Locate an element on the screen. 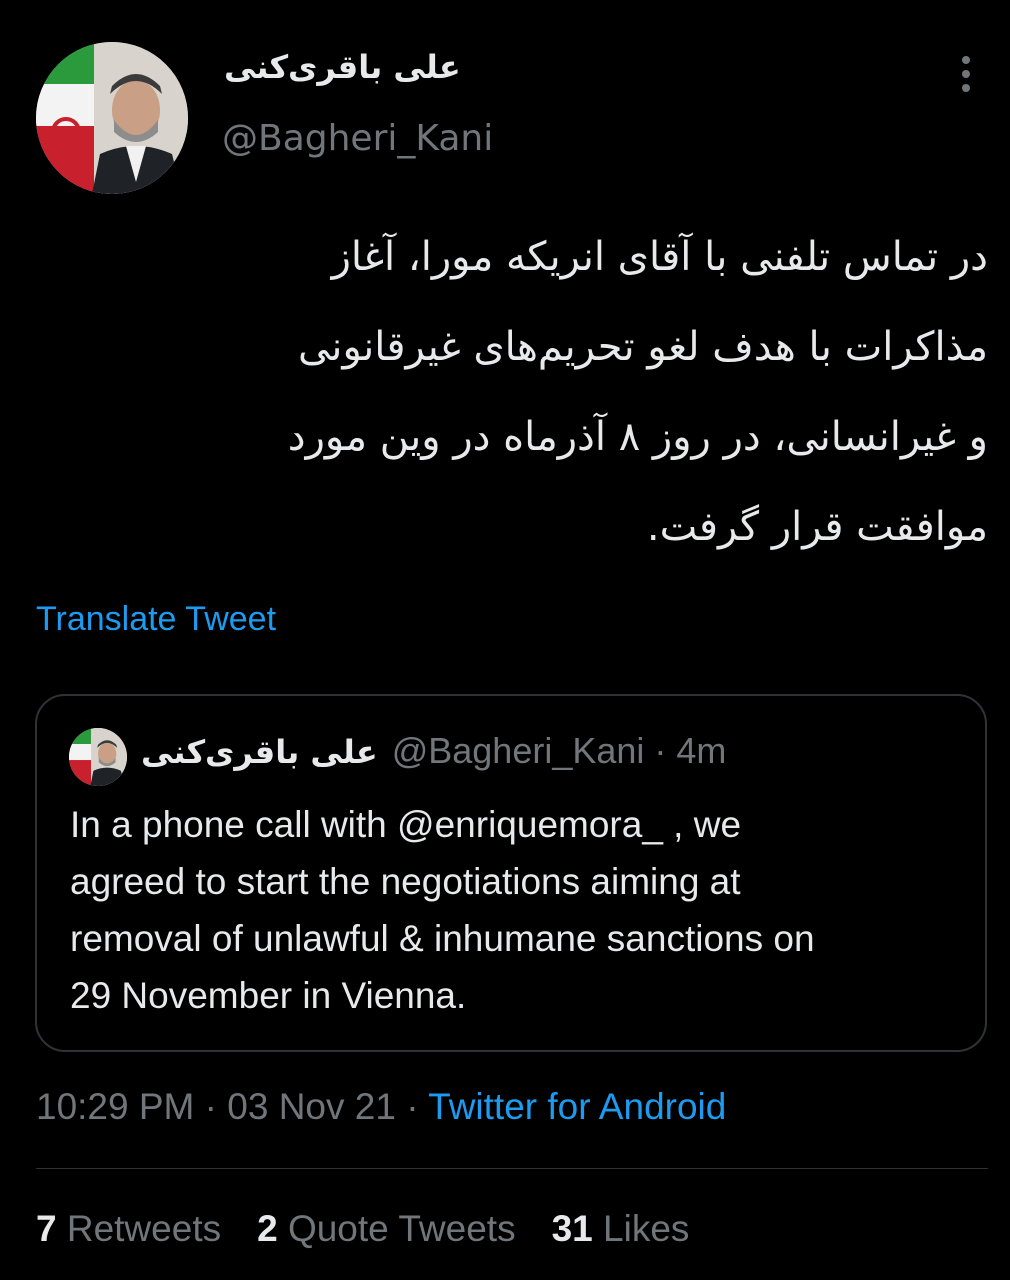 The height and width of the screenshot is (1280, 1010). avatar-photo is located at coordinates (112, 118).